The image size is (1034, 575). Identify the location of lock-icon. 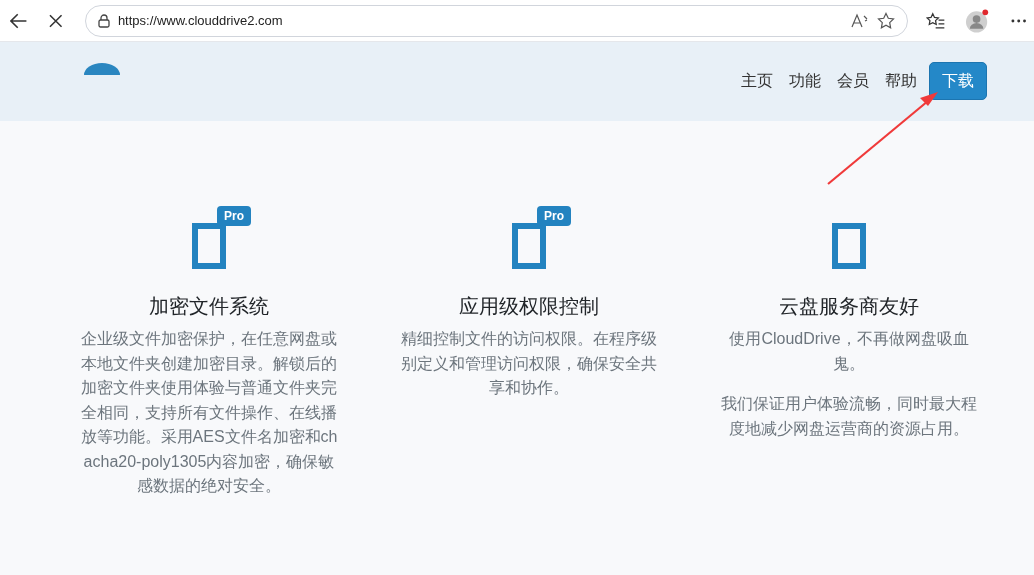
(103, 20).